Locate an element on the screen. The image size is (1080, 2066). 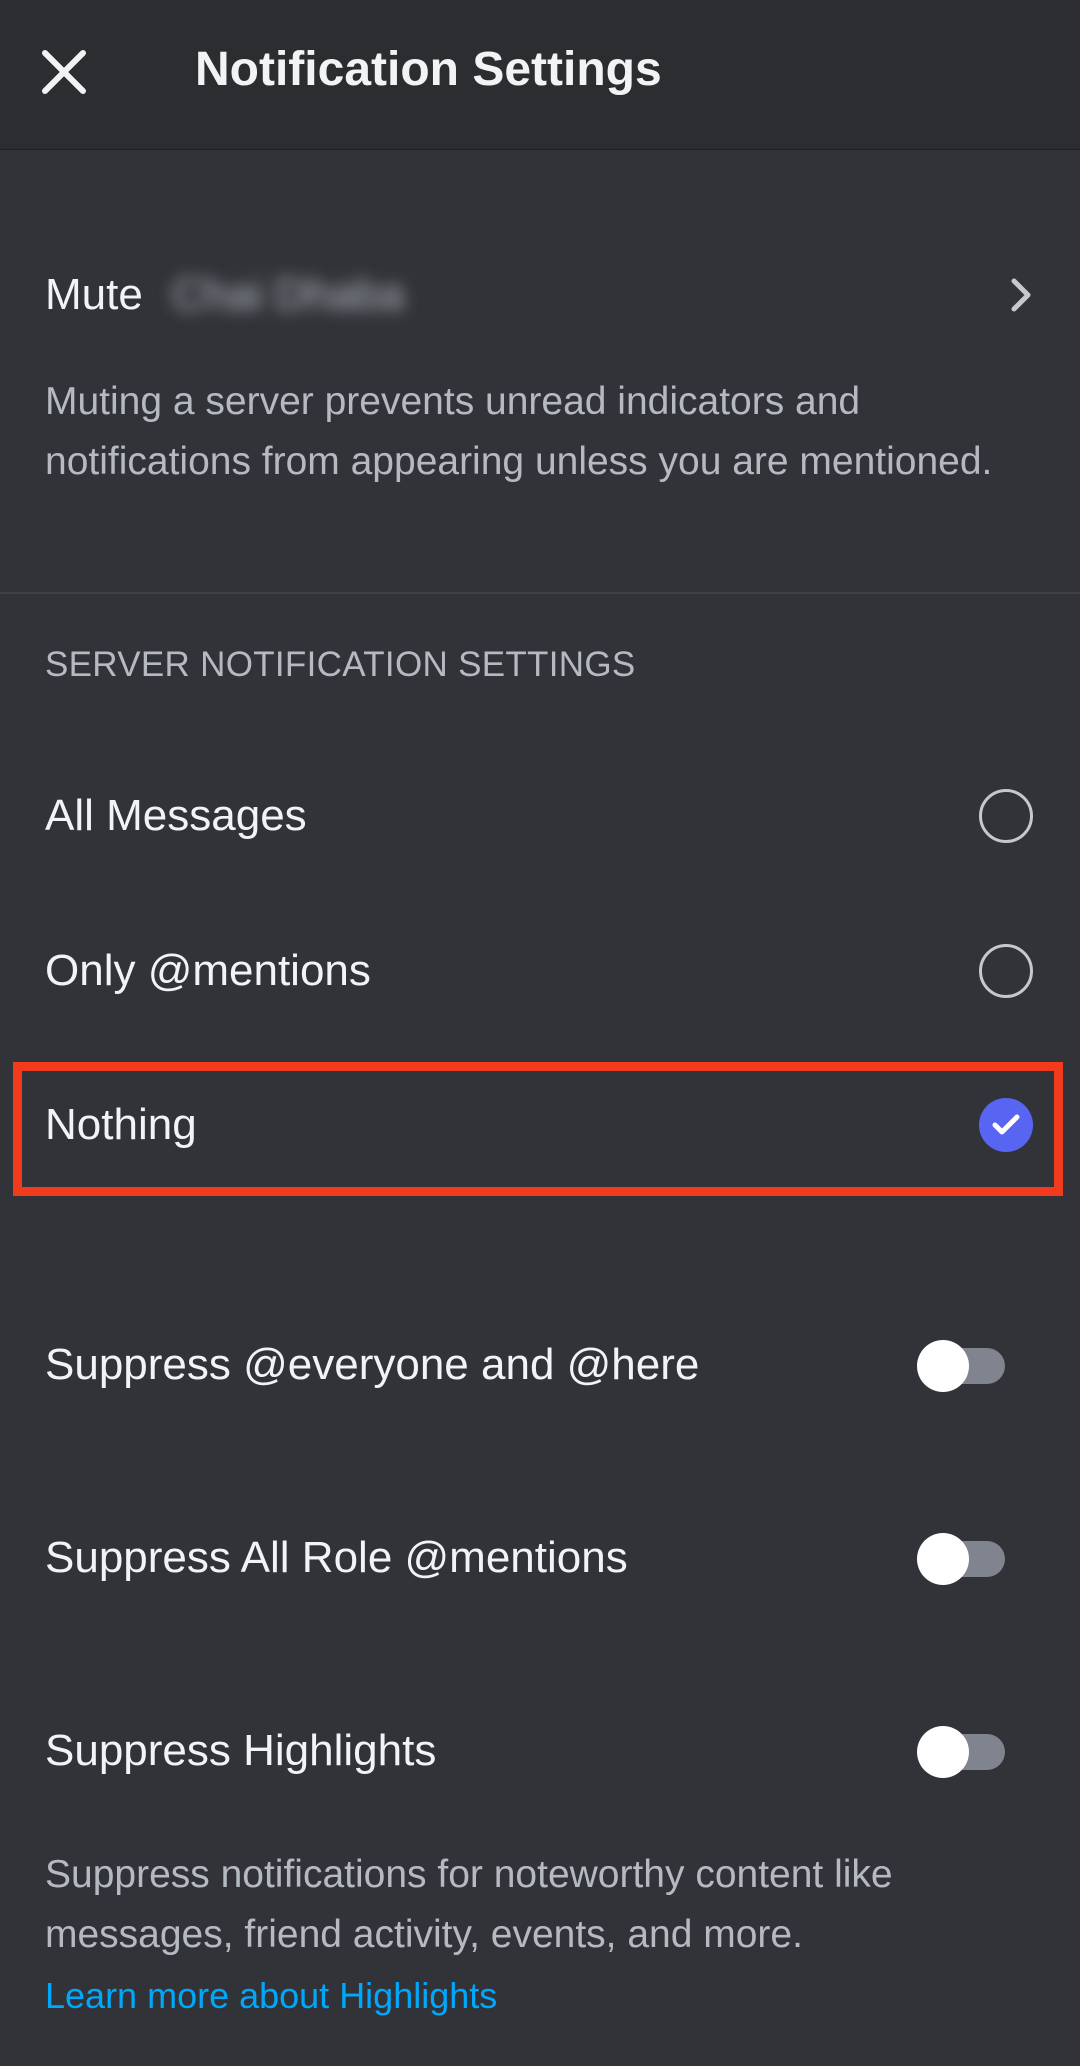
suppress-everyone-toggle is located at coordinates (961, 1366).